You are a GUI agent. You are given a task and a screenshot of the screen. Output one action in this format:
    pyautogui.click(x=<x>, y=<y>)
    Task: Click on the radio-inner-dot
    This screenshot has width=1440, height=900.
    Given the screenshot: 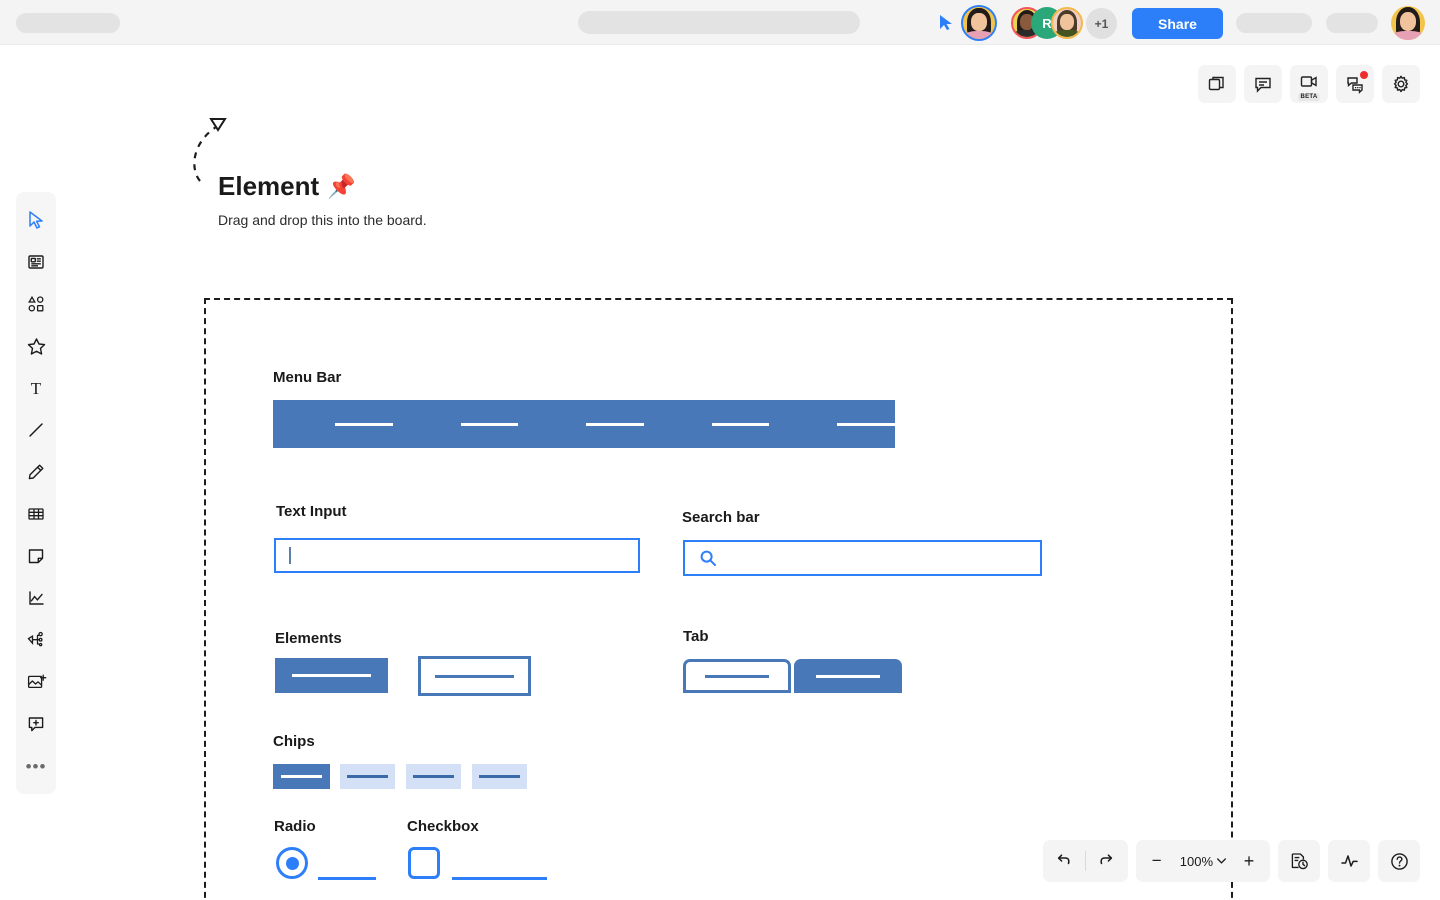 What is the action you would take?
    pyautogui.click(x=292, y=863)
    